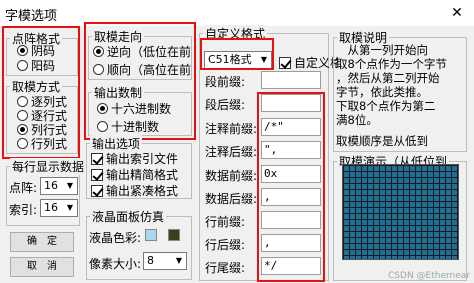  What do you see at coordinates (48, 166) in the screenshot?
I see `per-line-title: 每行显示数据` at bounding box center [48, 166].